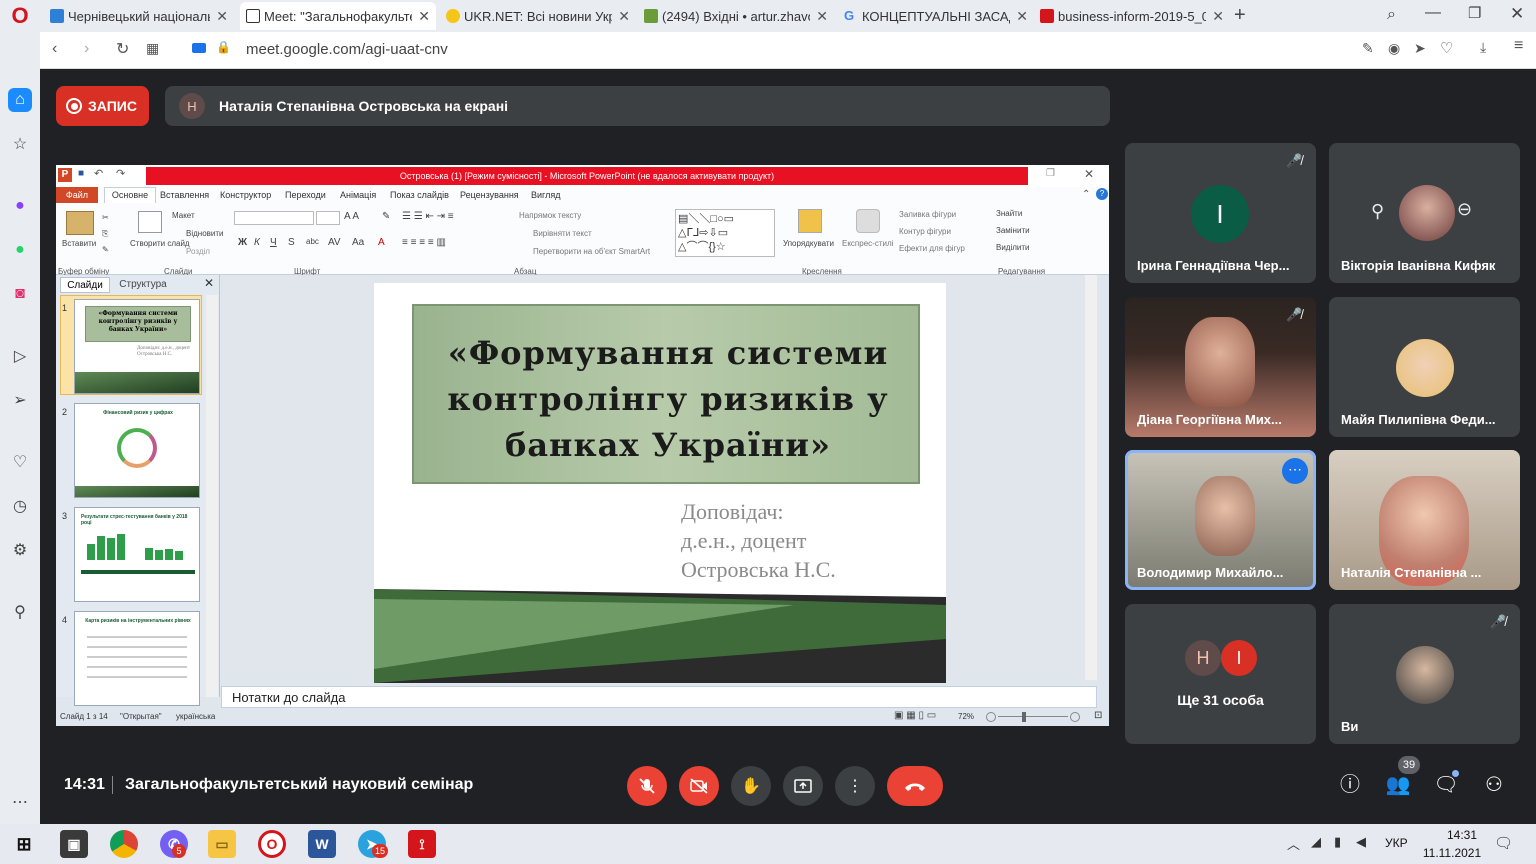 The width and height of the screenshot is (1536, 864). Describe the element at coordinates (1483, 47) in the screenshot. I see `download-icon: ⤓` at that location.